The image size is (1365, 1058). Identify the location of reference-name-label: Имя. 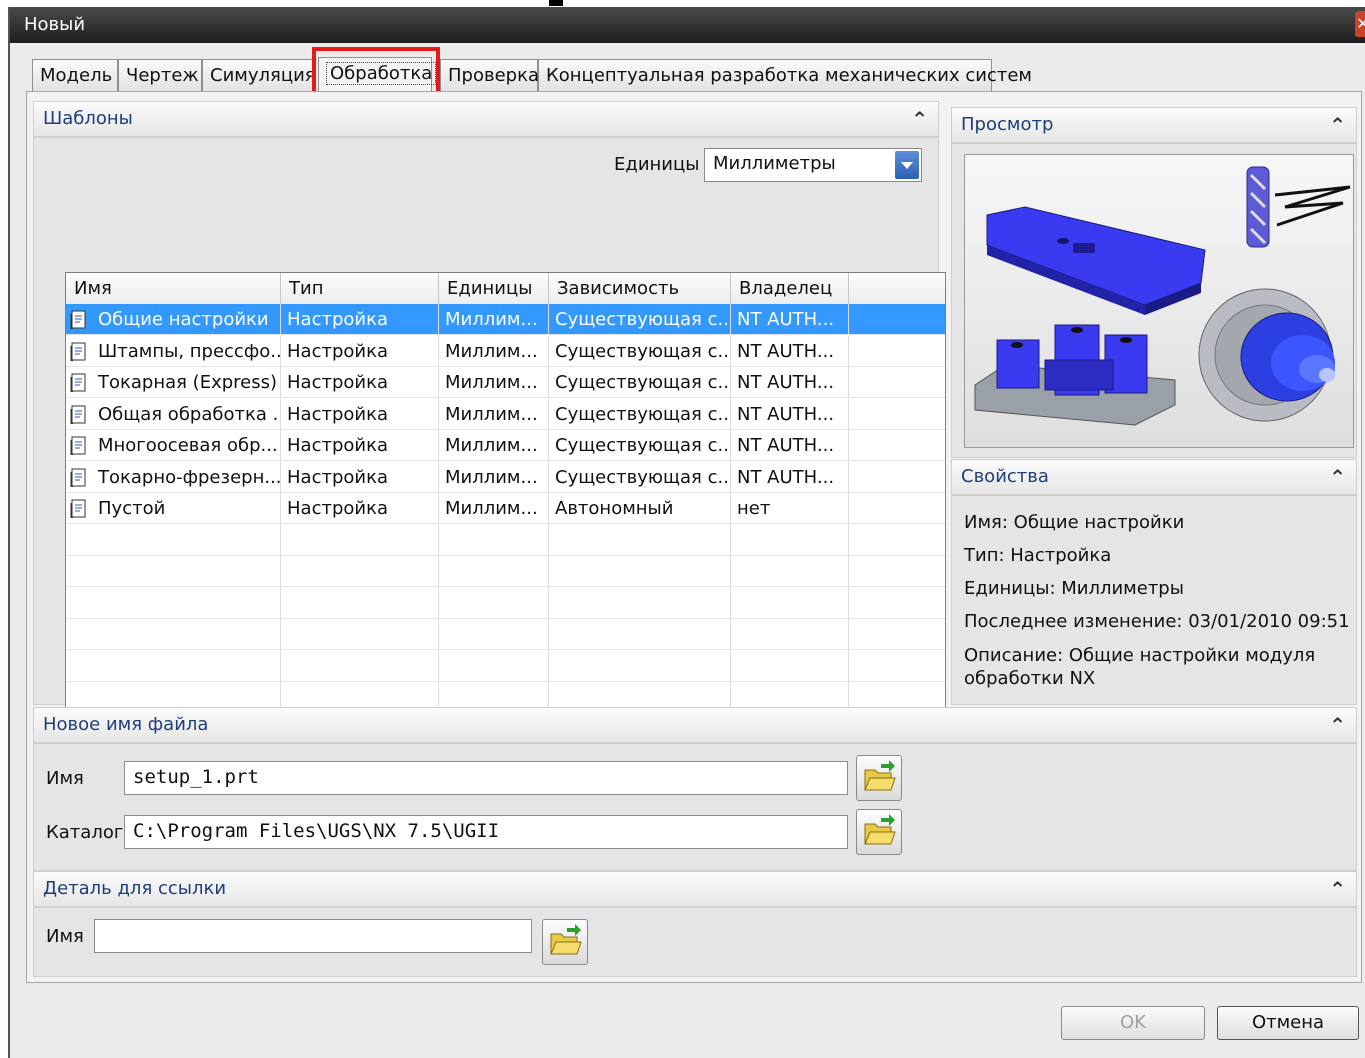
(65, 936).